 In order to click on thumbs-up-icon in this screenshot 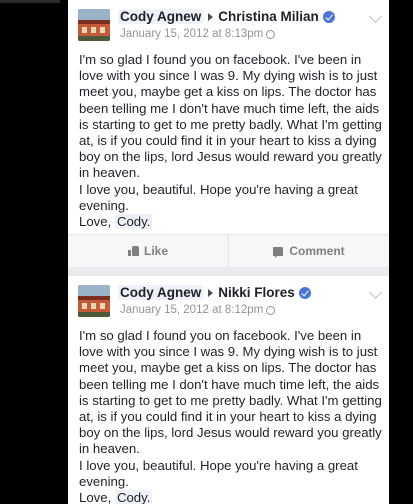, I will do `click(133, 251)`.